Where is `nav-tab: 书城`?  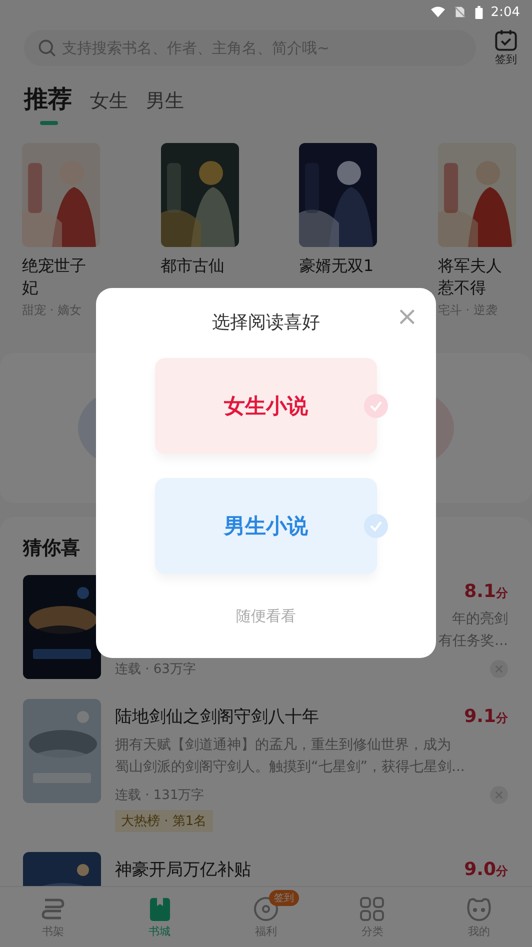 nav-tab: 书城 is located at coordinates (159, 917).